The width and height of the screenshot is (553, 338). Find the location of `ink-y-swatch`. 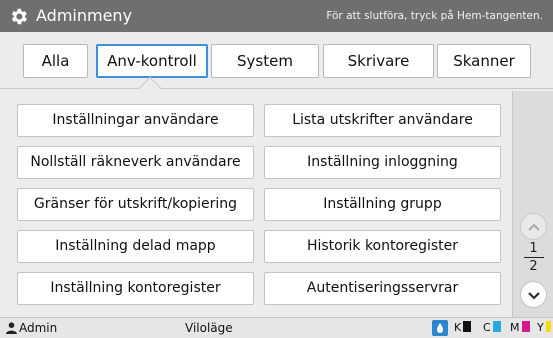

ink-y-swatch is located at coordinates (548, 326).